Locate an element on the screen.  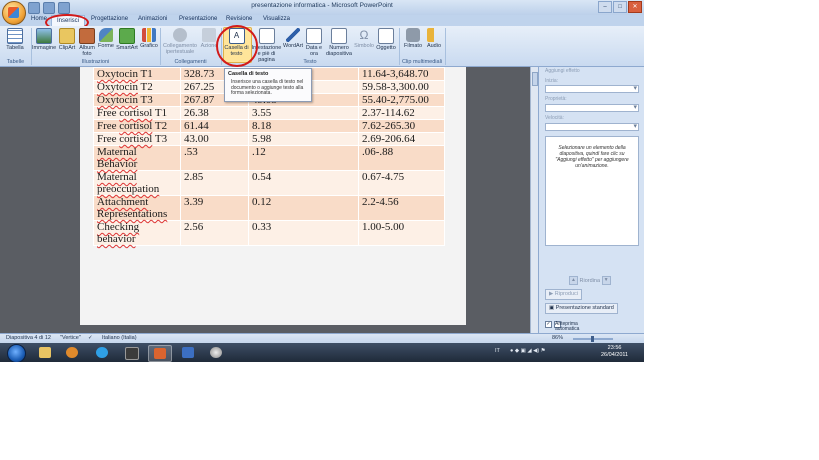
object-button: Oggetto is located at coordinates (386, 39).